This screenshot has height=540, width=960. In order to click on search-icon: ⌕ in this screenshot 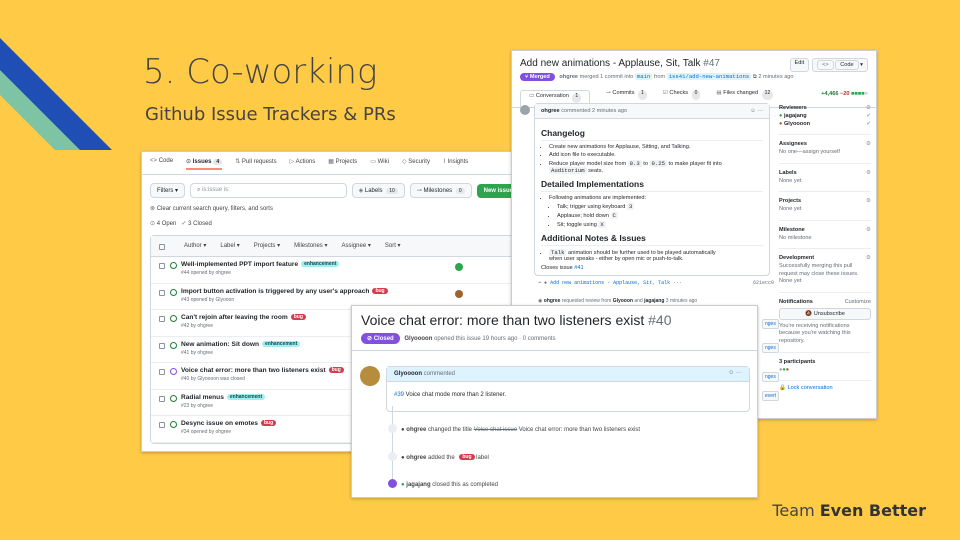, I will do `click(199, 190)`.